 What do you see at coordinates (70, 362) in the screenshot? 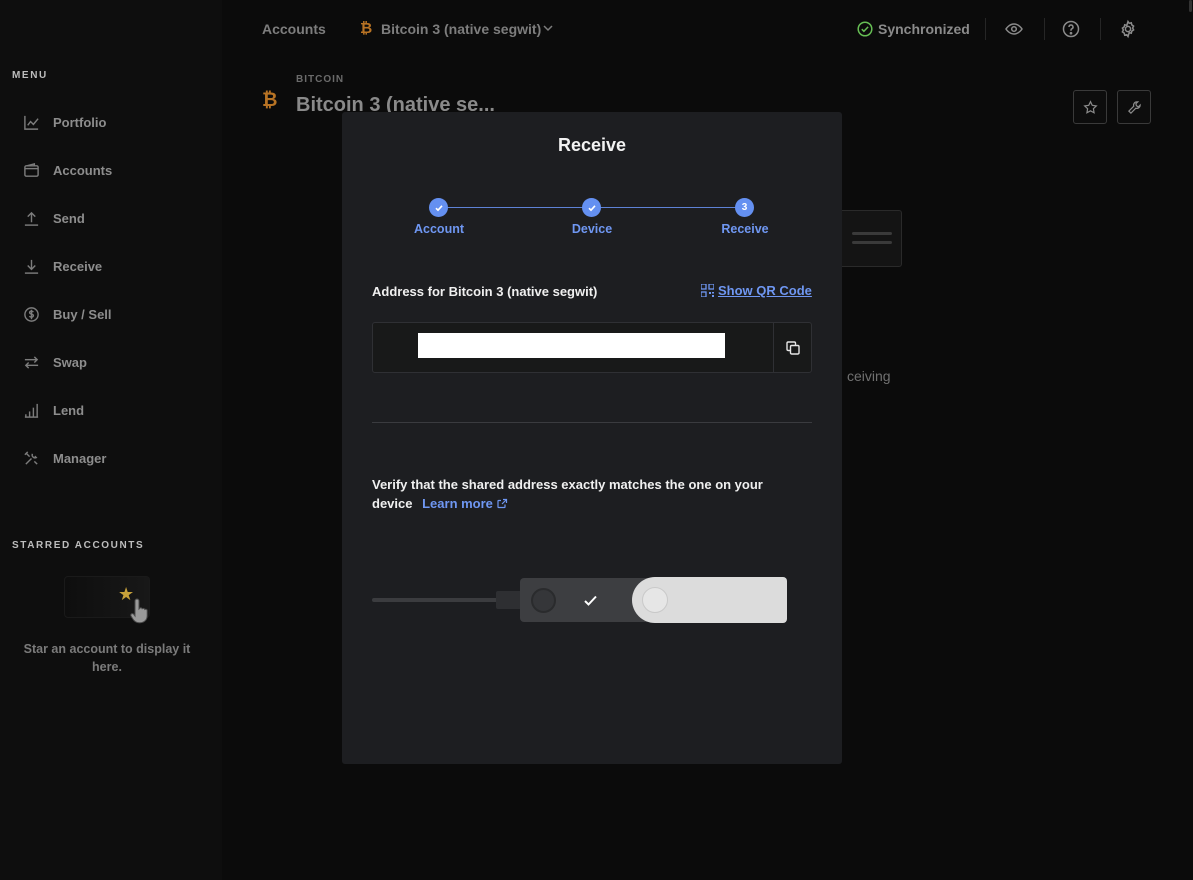
I see `sidebar-item-label: Swap` at bounding box center [70, 362].